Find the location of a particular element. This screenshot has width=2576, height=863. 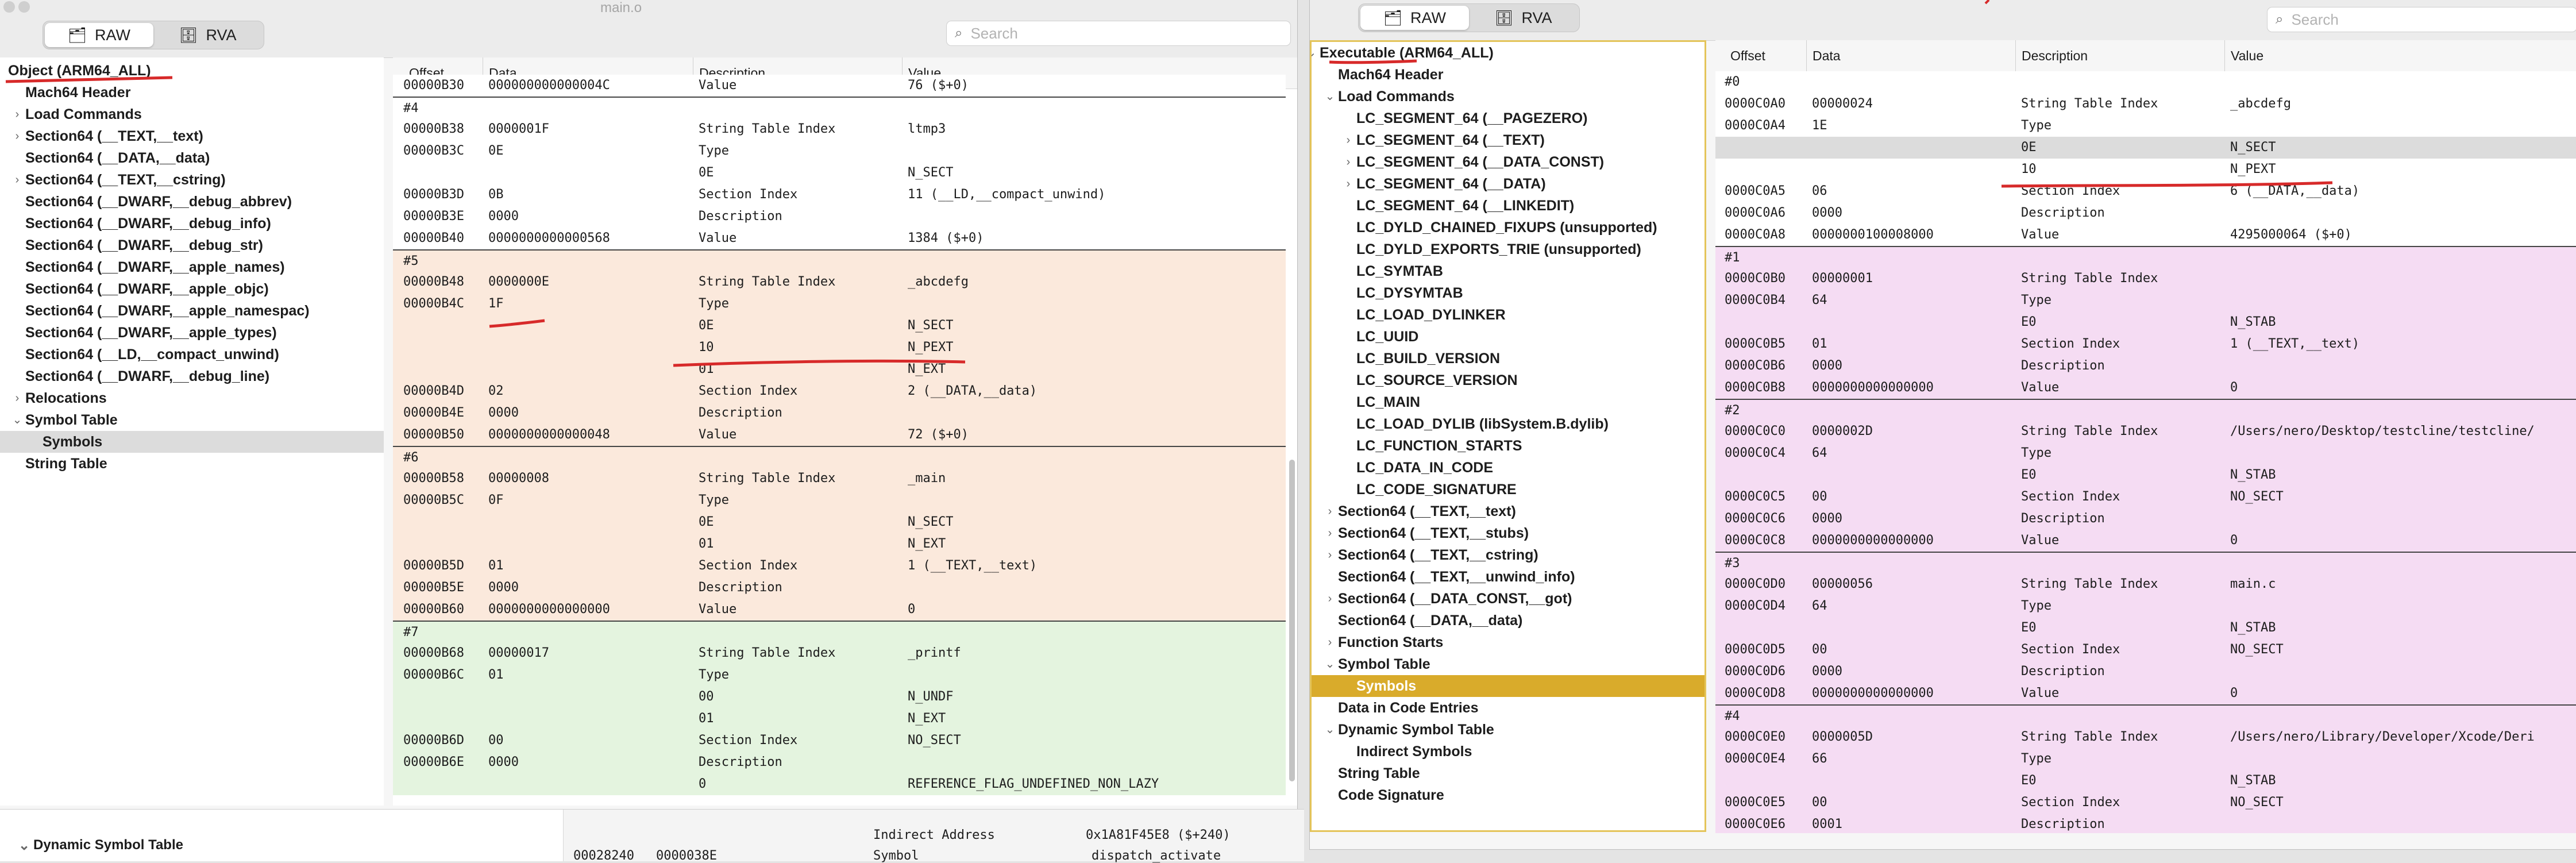

tree-item-lc-main: LC_MAIN is located at coordinates (1509, 402).